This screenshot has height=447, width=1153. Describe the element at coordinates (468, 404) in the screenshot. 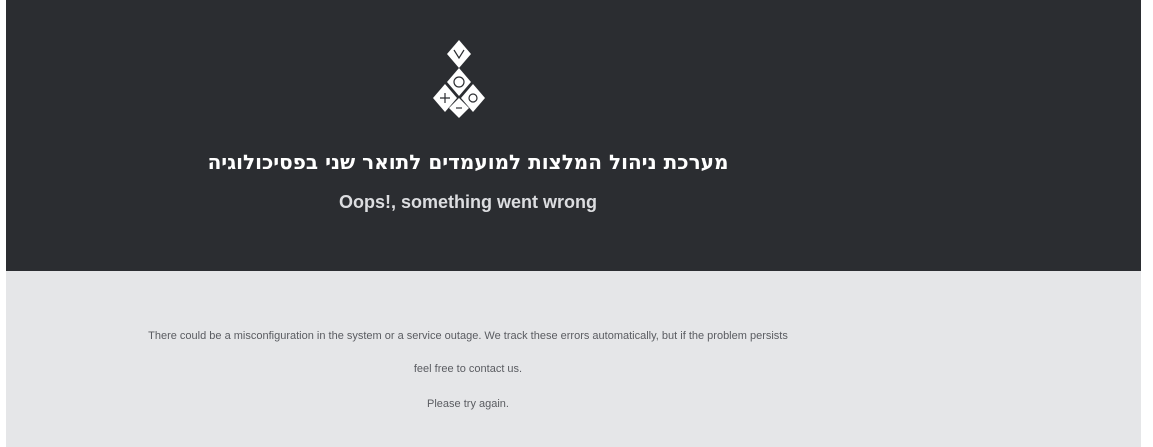

I see `retry-message: Please try again.` at that location.